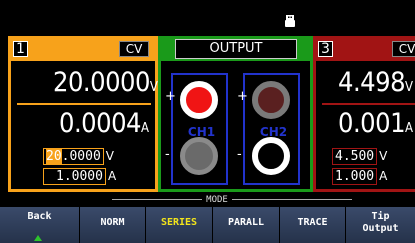 The width and height of the screenshot is (415, 243). Describe the element at coordinates (242, 96) in the screenshot. I see `ch2-plus-sign: +` at that location.